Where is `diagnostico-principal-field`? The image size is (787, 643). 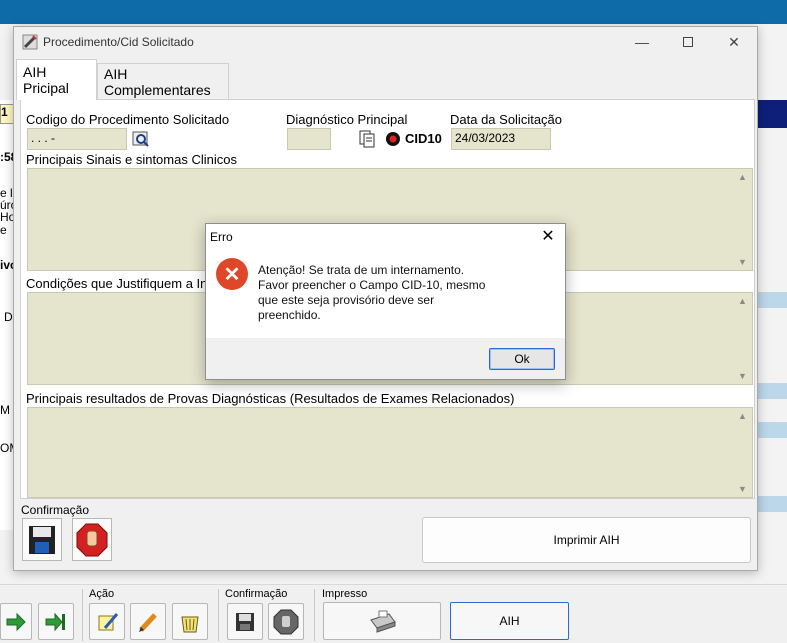
diagnostico-principal-field is located at coordinates (309, 139).